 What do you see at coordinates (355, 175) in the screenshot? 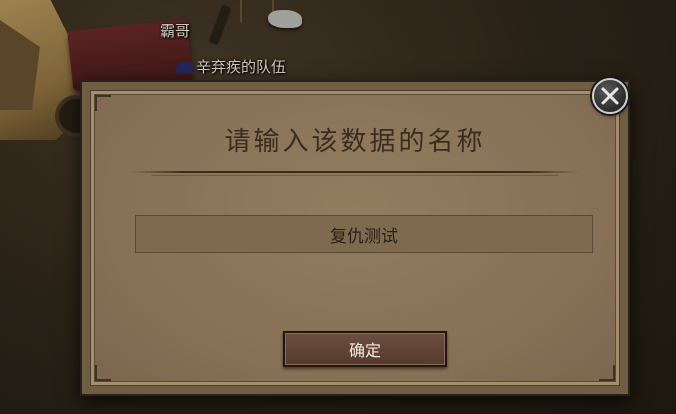
I see `title-divider-shadow` at bounding box center [355, 175].